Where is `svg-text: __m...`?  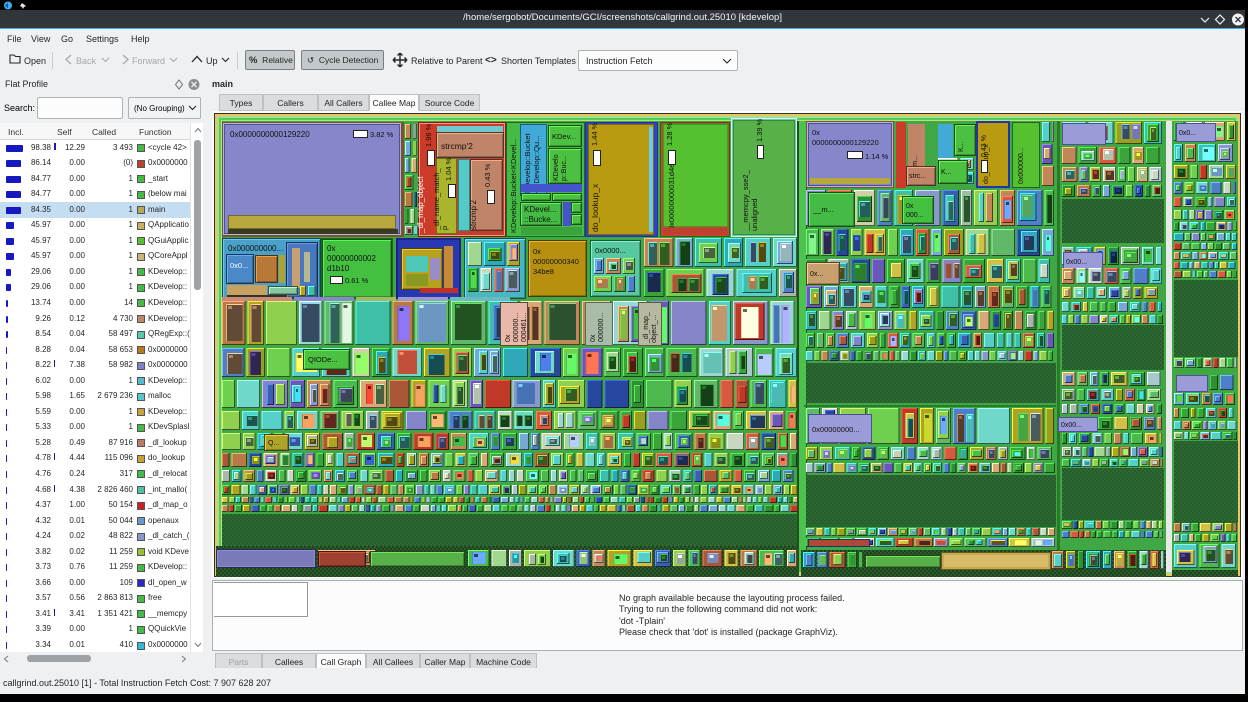 svg-text: __m... is located at coordinates (823, 209).